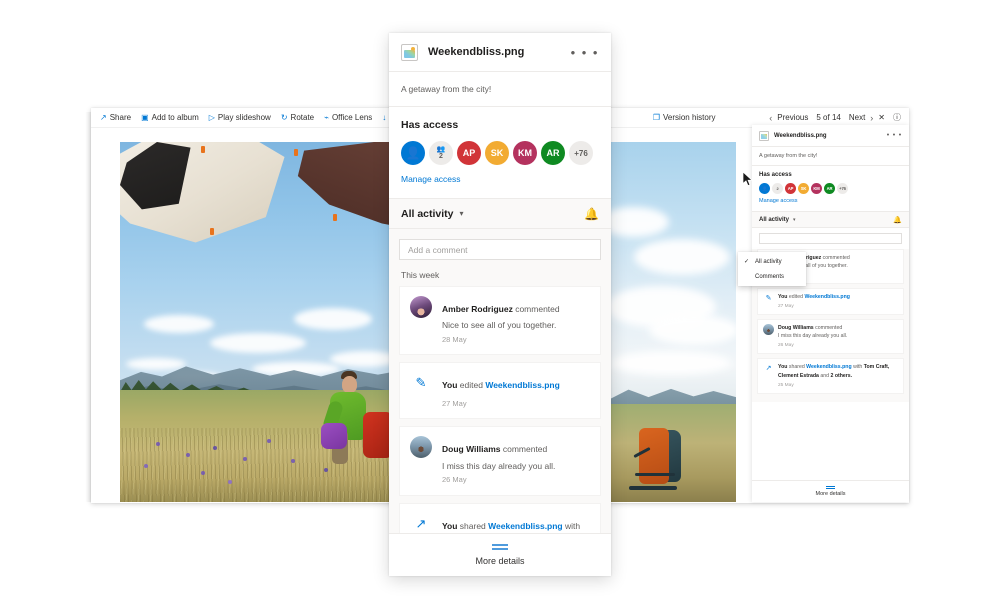  What do you see at coordinates (500, 249) in the screenshot?
I see `comment-input: Add a comment` at bounding box center [500, 249].